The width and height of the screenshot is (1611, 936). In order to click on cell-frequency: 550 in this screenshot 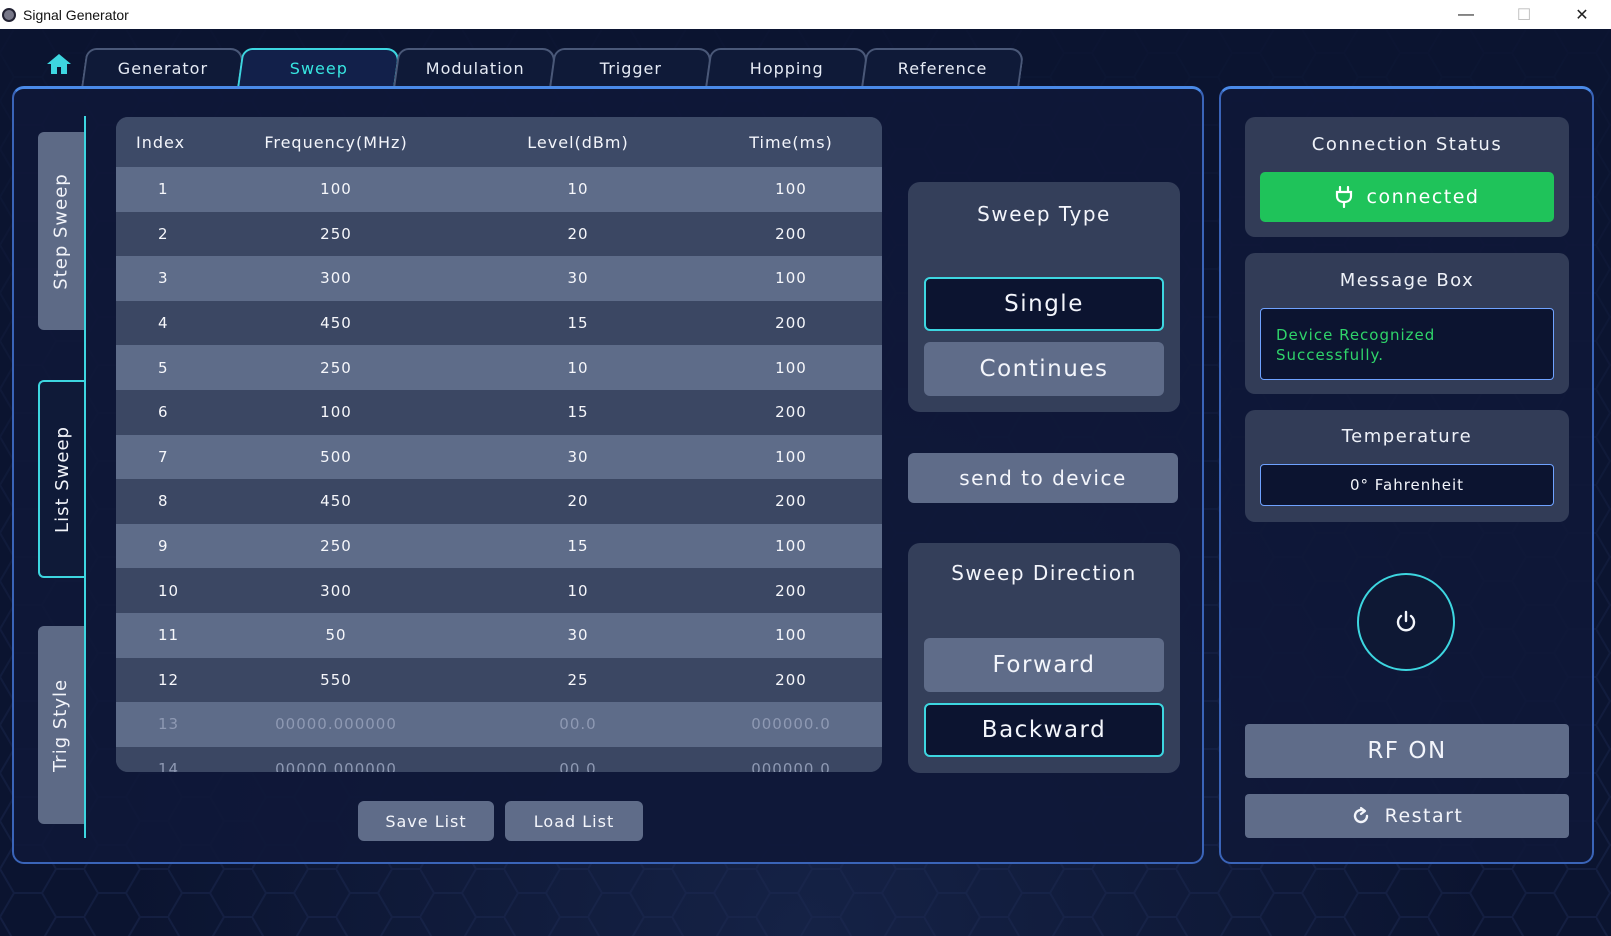, I will do `click(336, 680)`.